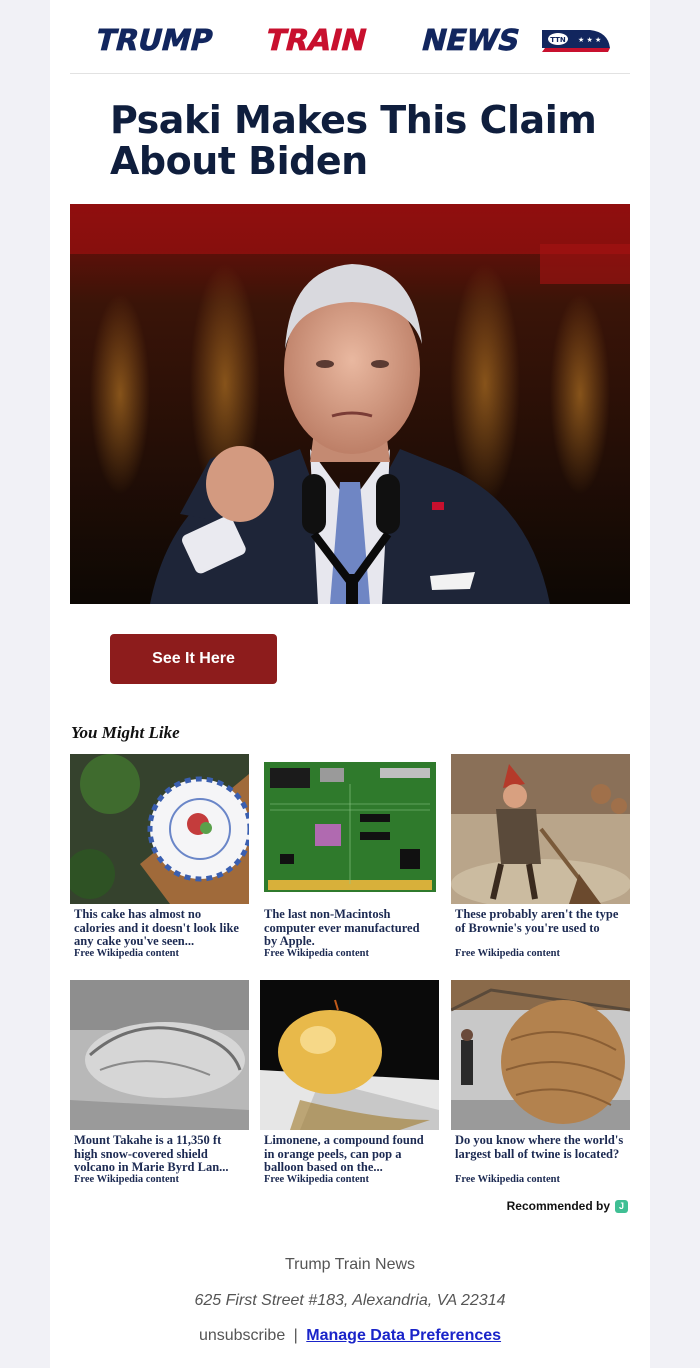 This screenshot has width=700, height=1368. Describe the element at coordinates (159, 829) in the screenshot. I see `plated-dessert-thumbnail` at that location.